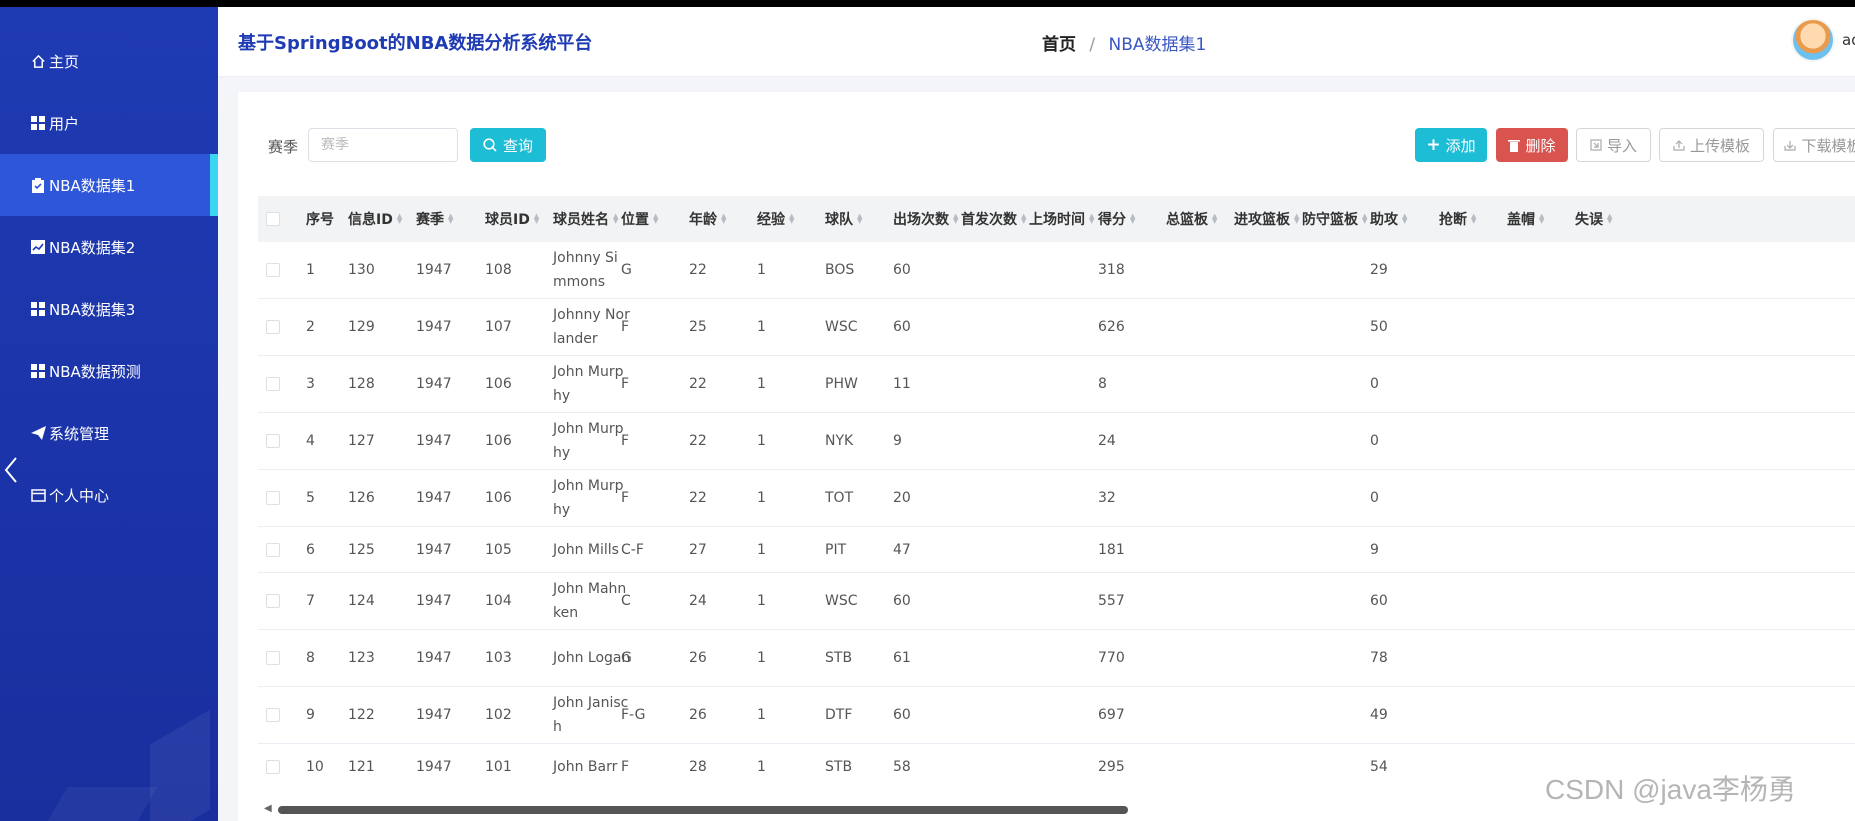  What do you see at coordinates (320, 219) in the screenshot?
I see `column-header: 序号` at bounding box center [320, 219].